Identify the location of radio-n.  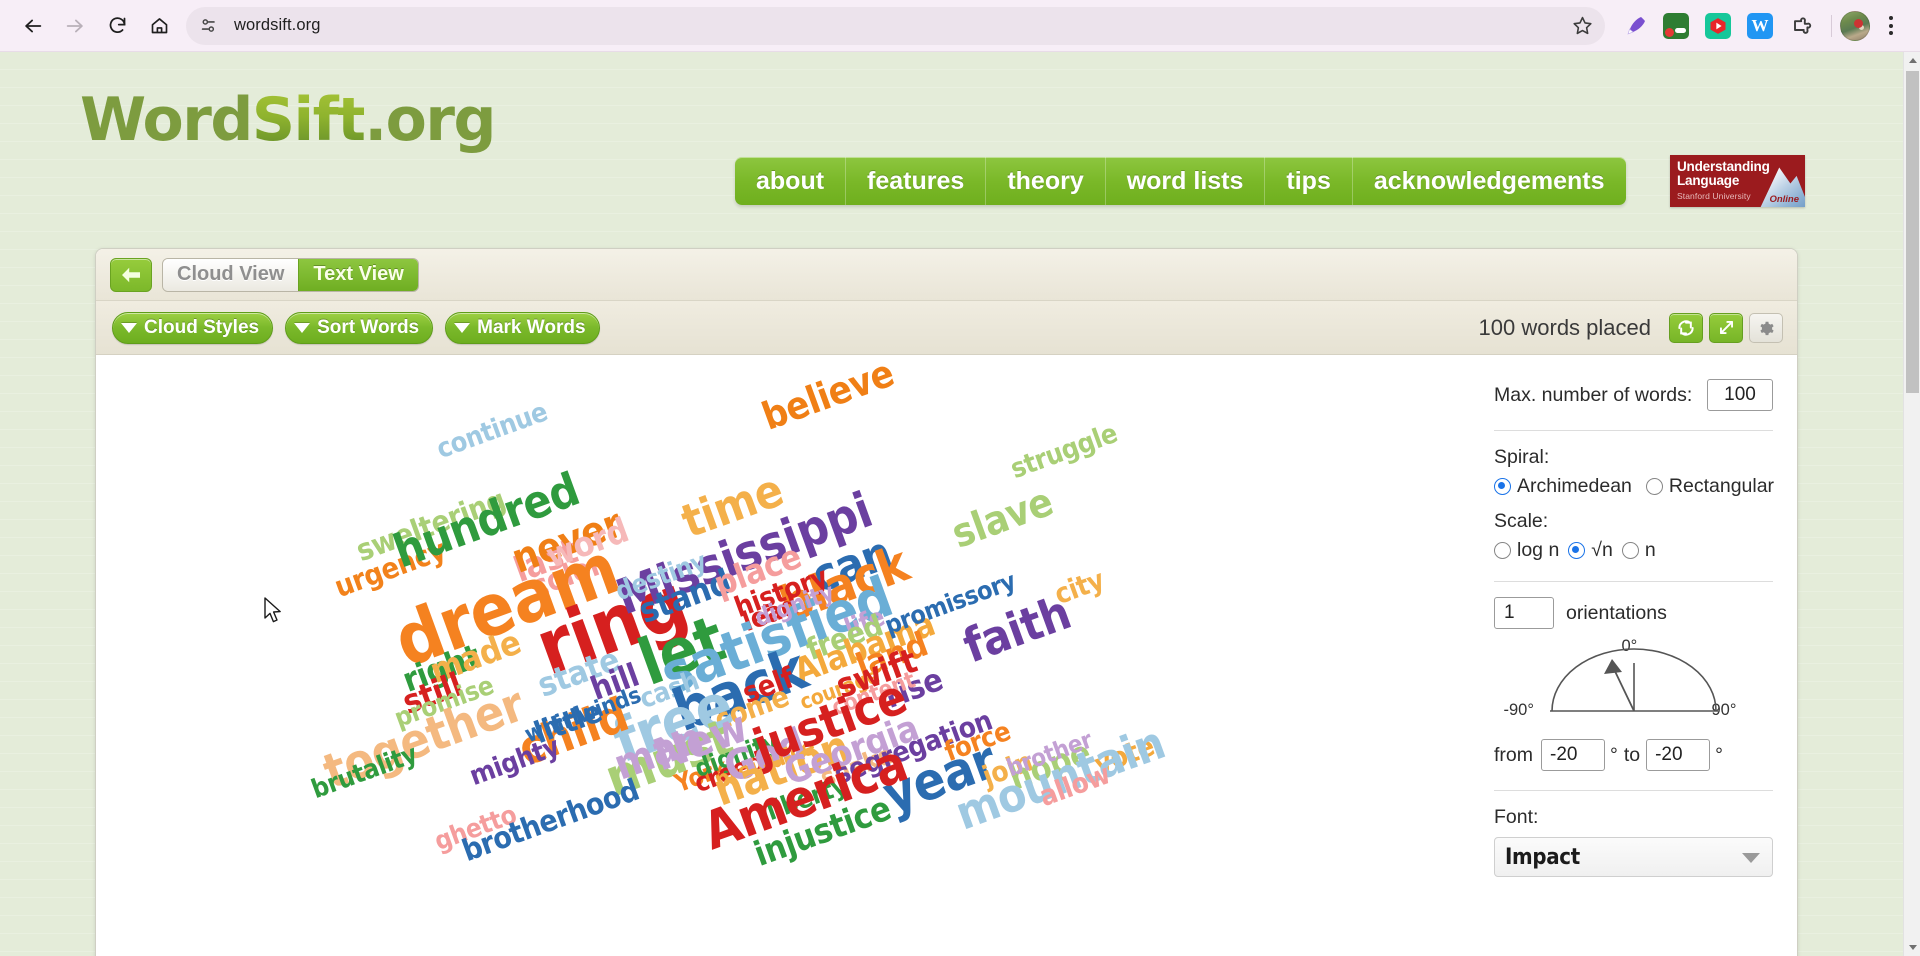
(1630, 550).